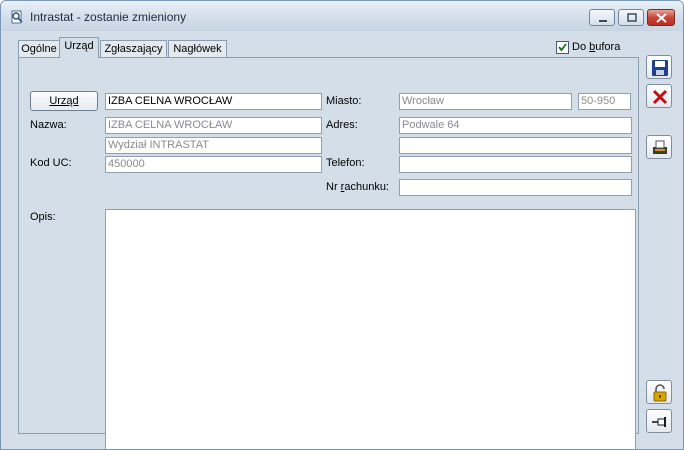 The width and height of the screenshot is (684, 450). I want to click on checkmark-icon, so click(562, 47).